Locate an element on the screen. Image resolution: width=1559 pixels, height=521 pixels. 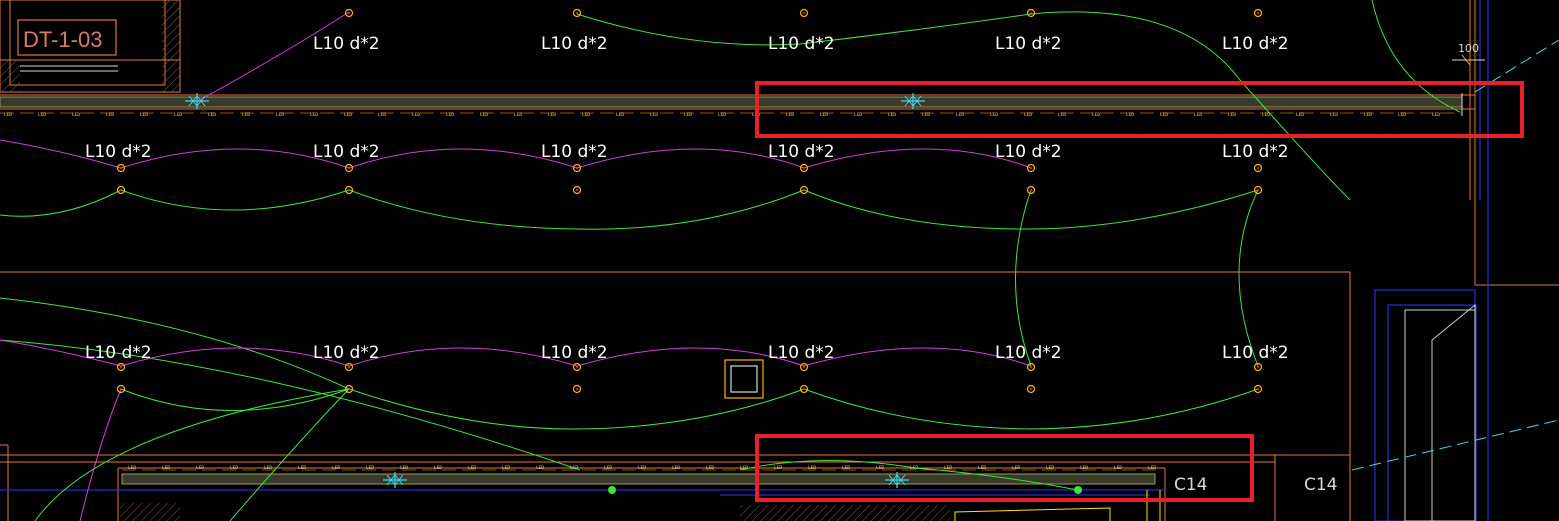
column-box is located at coordinates (744, 379).